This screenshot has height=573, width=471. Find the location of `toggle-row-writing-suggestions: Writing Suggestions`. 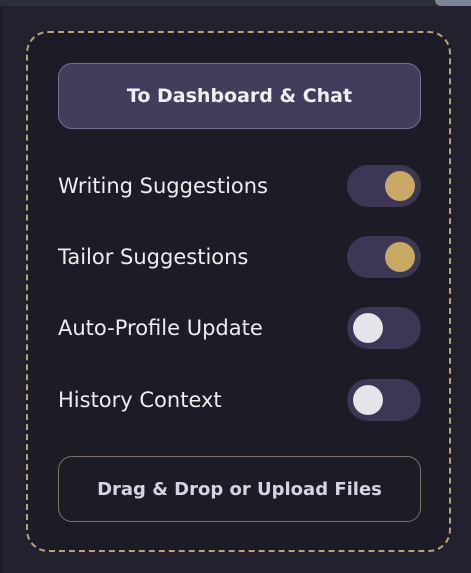

toggle-row-writing-suggestions: Writing Suggestions is located at coordinates (239, 186).